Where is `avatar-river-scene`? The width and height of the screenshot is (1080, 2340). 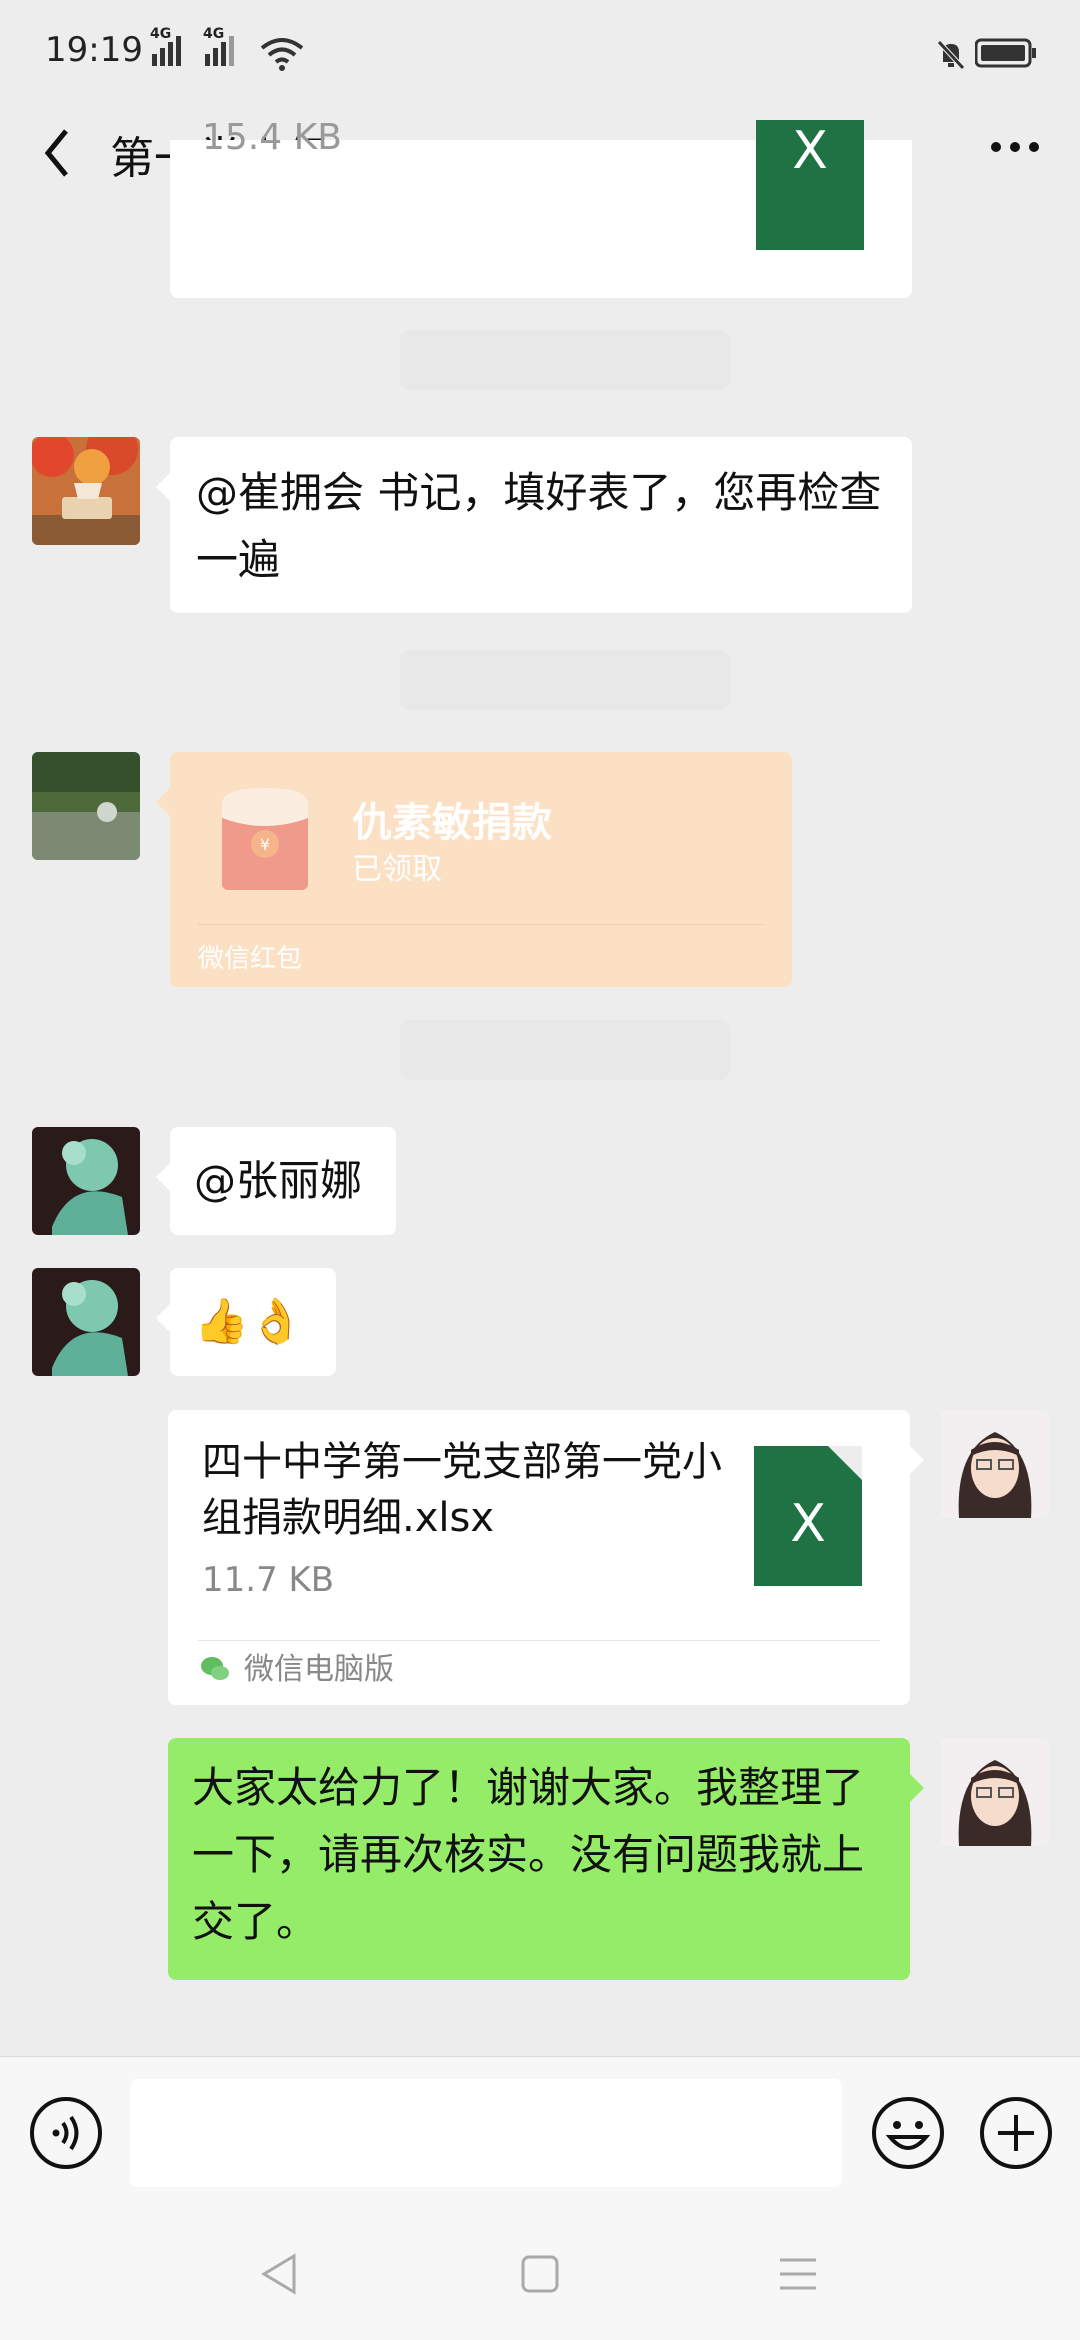
avatar-river-scene is located at coordinates (86, 806).